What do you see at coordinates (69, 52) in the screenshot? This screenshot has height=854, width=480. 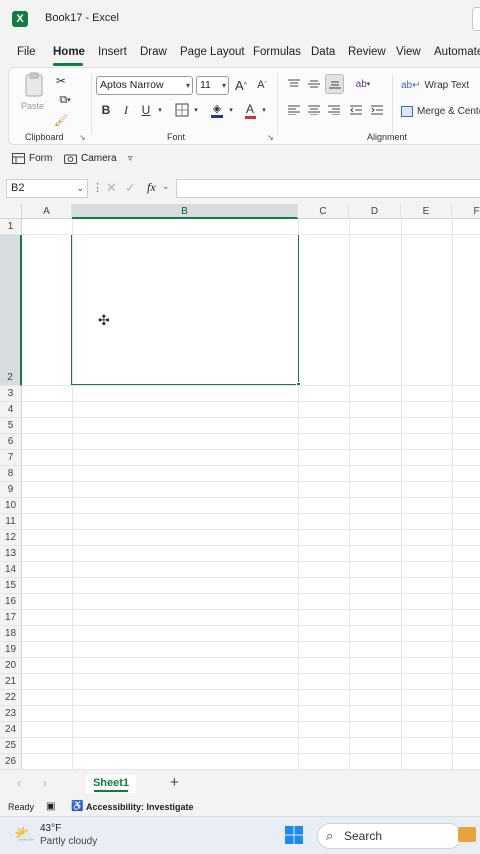 I see `tab-home: Home` at bounding box center [69, 52].